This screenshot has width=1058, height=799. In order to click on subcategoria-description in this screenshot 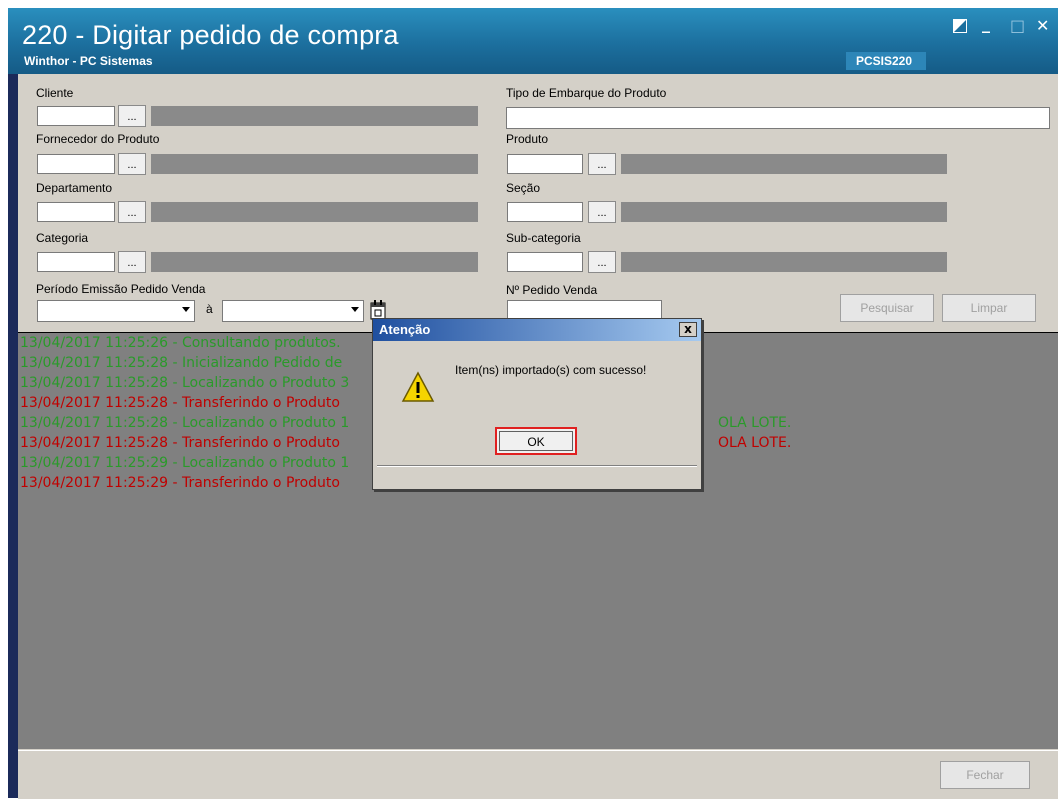, I will do `click(784, 262)`.